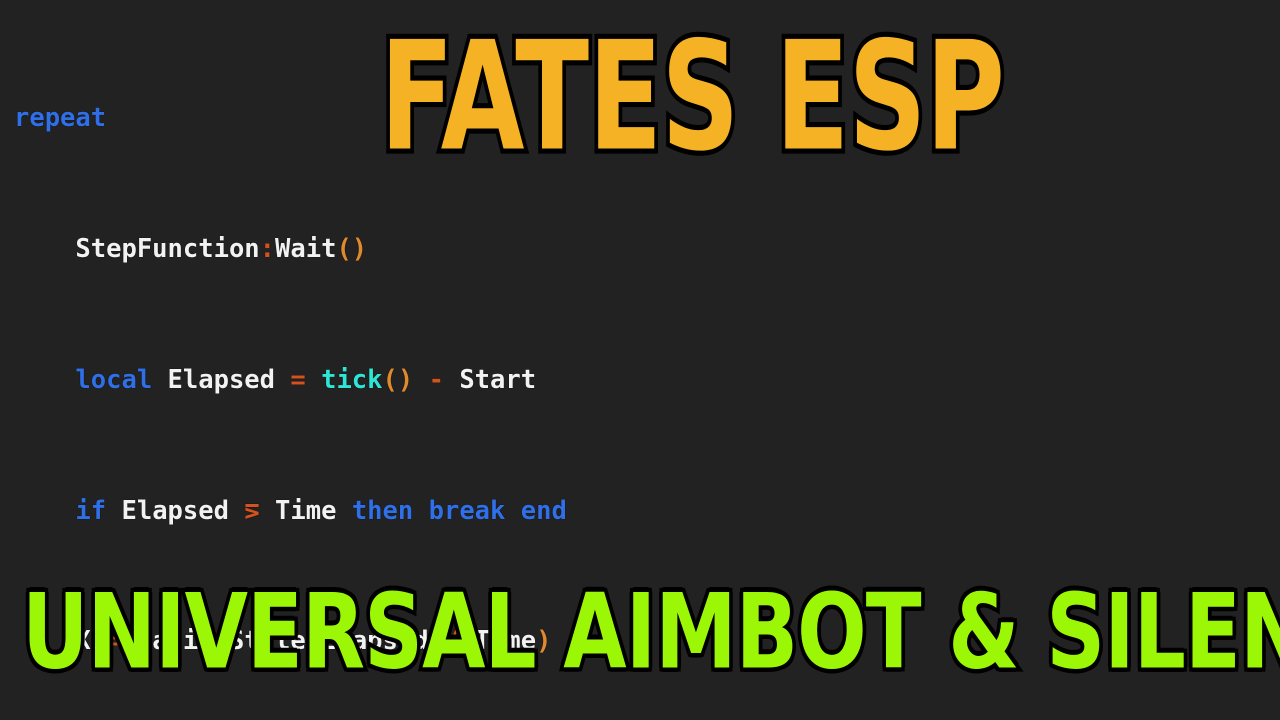 The height and width of the screenshot is (720, 1280). What do you see at coordinates (321, 510) in the screenshot?
I see `code-line: if Elapsed ⋝ Time then break end` at bounding box center [321, 510].